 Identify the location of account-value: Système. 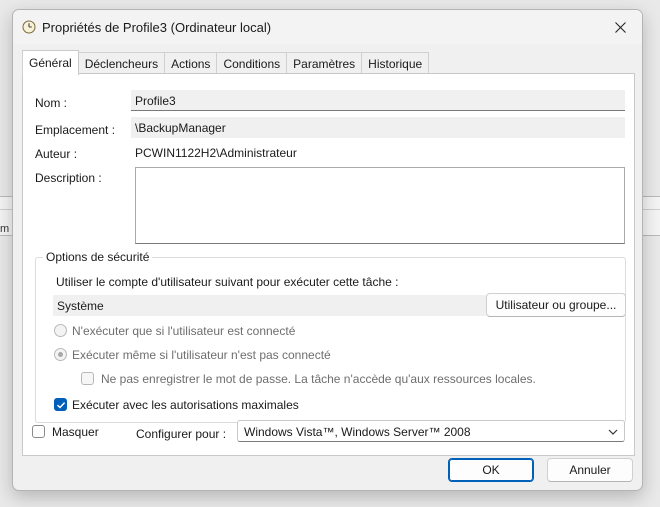
(80, 306).